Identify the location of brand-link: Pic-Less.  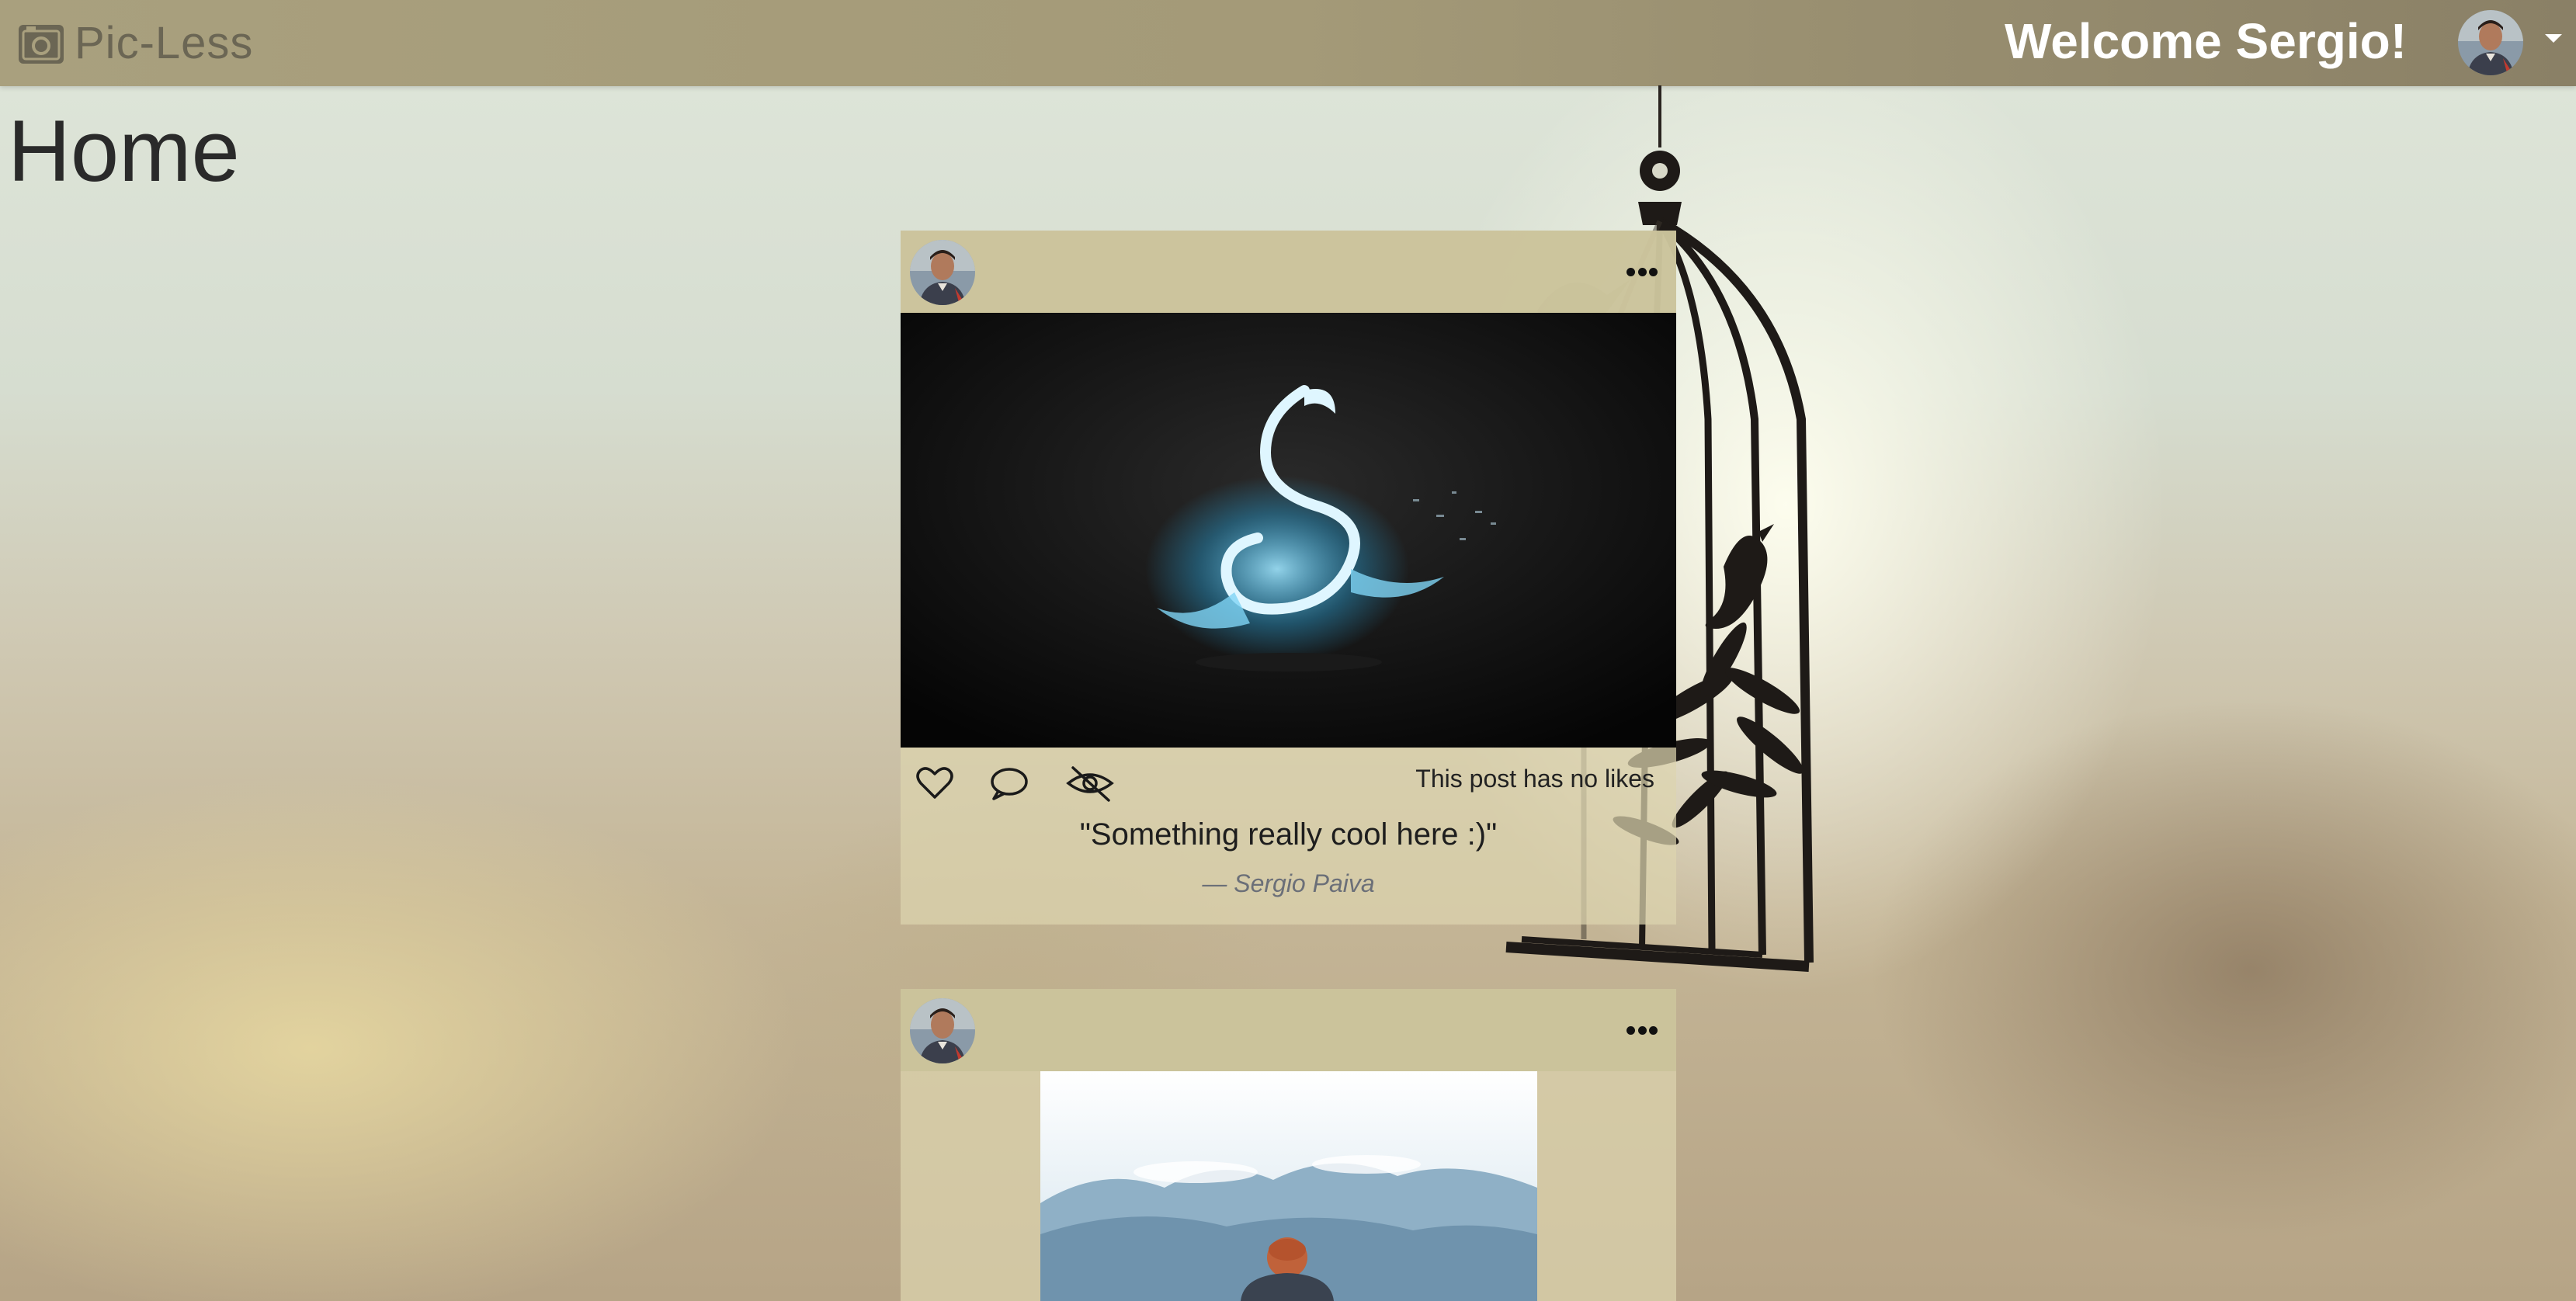
(135, 42).